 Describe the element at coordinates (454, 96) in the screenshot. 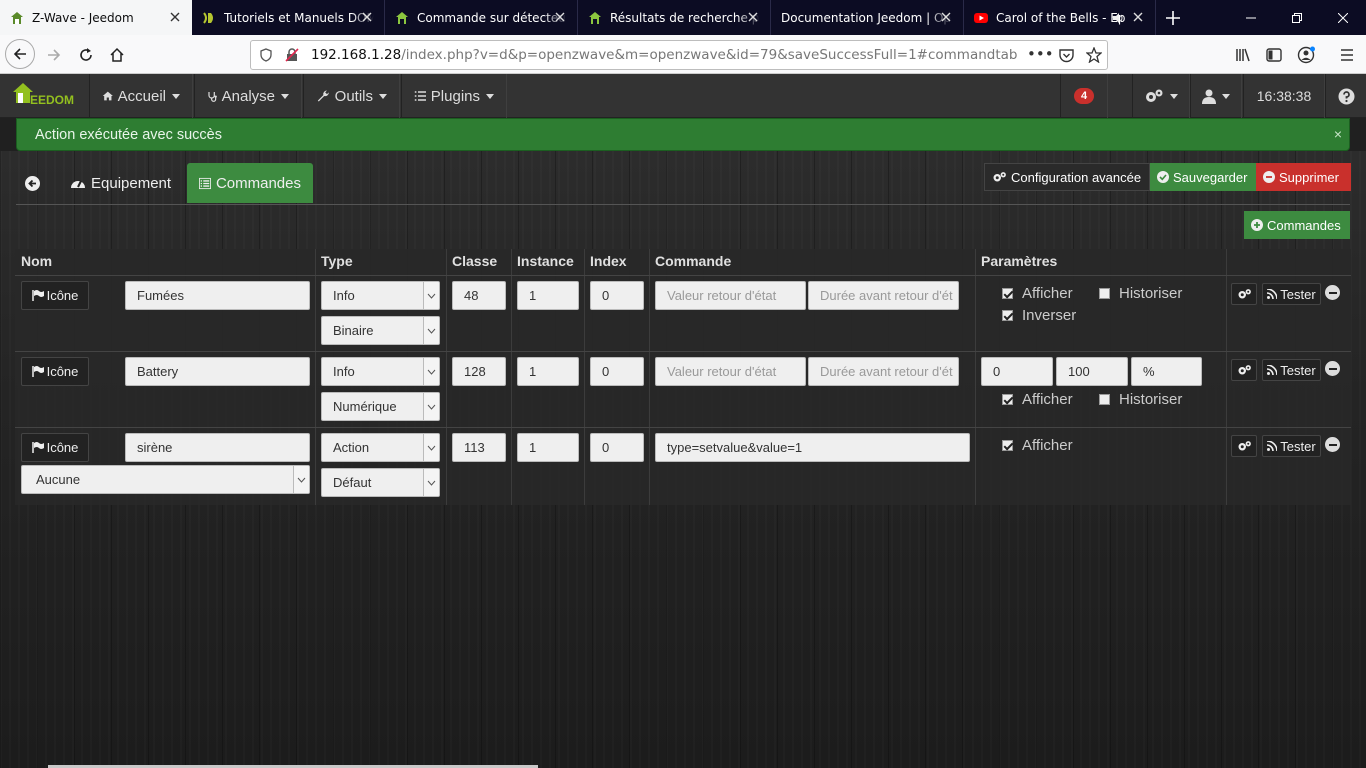

I see `menu-plugins: Plugins` at that location.